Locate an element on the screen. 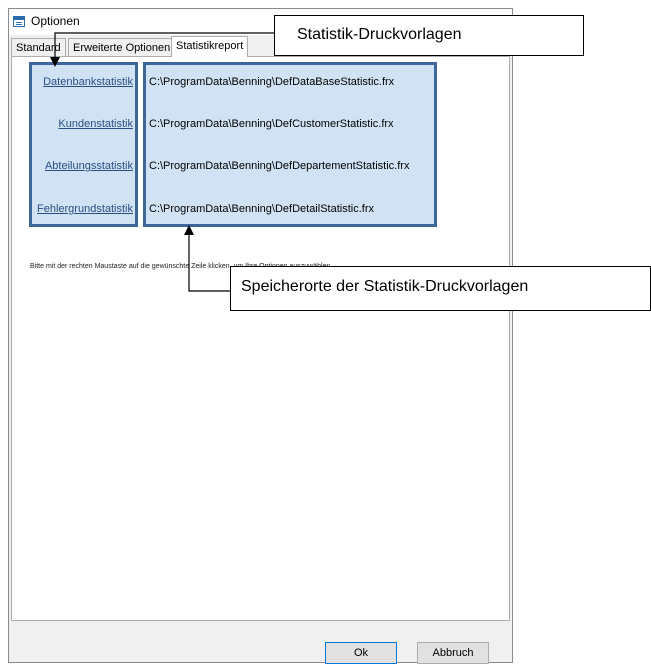 This screenshot has width=651, height=668. annotation-arrows is located at coordinates (162, 162).